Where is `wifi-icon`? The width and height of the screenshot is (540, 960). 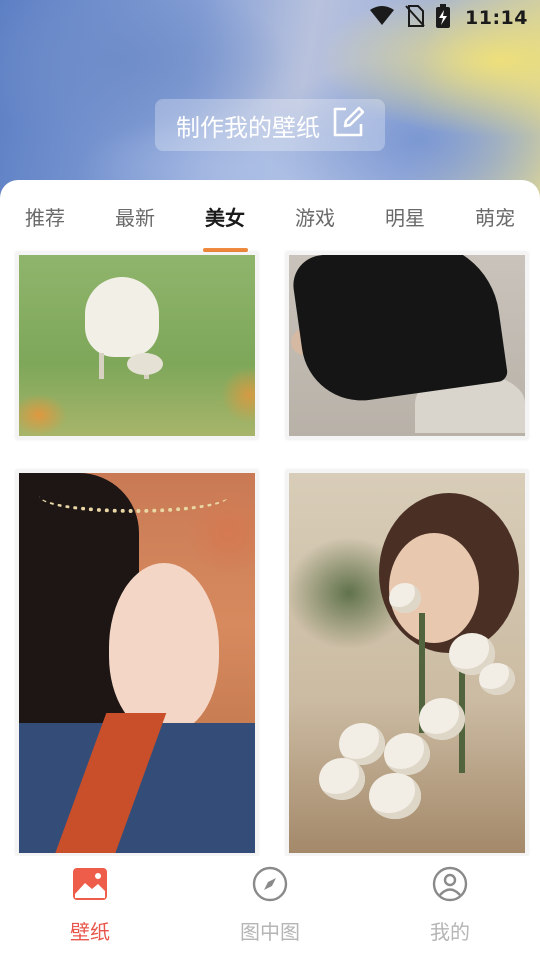
wifi-icon is located at coordinates (382, 18).